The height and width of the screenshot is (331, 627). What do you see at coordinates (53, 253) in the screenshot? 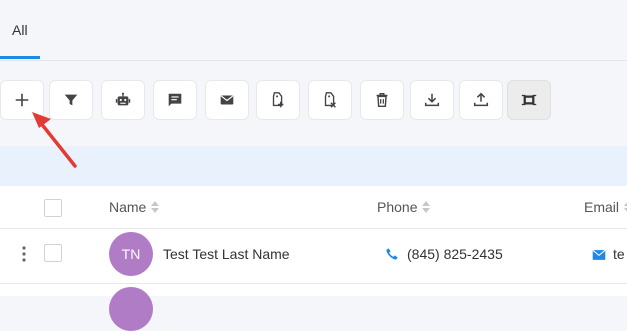
I see `row-checkbox` at bounding box center [53, 253].